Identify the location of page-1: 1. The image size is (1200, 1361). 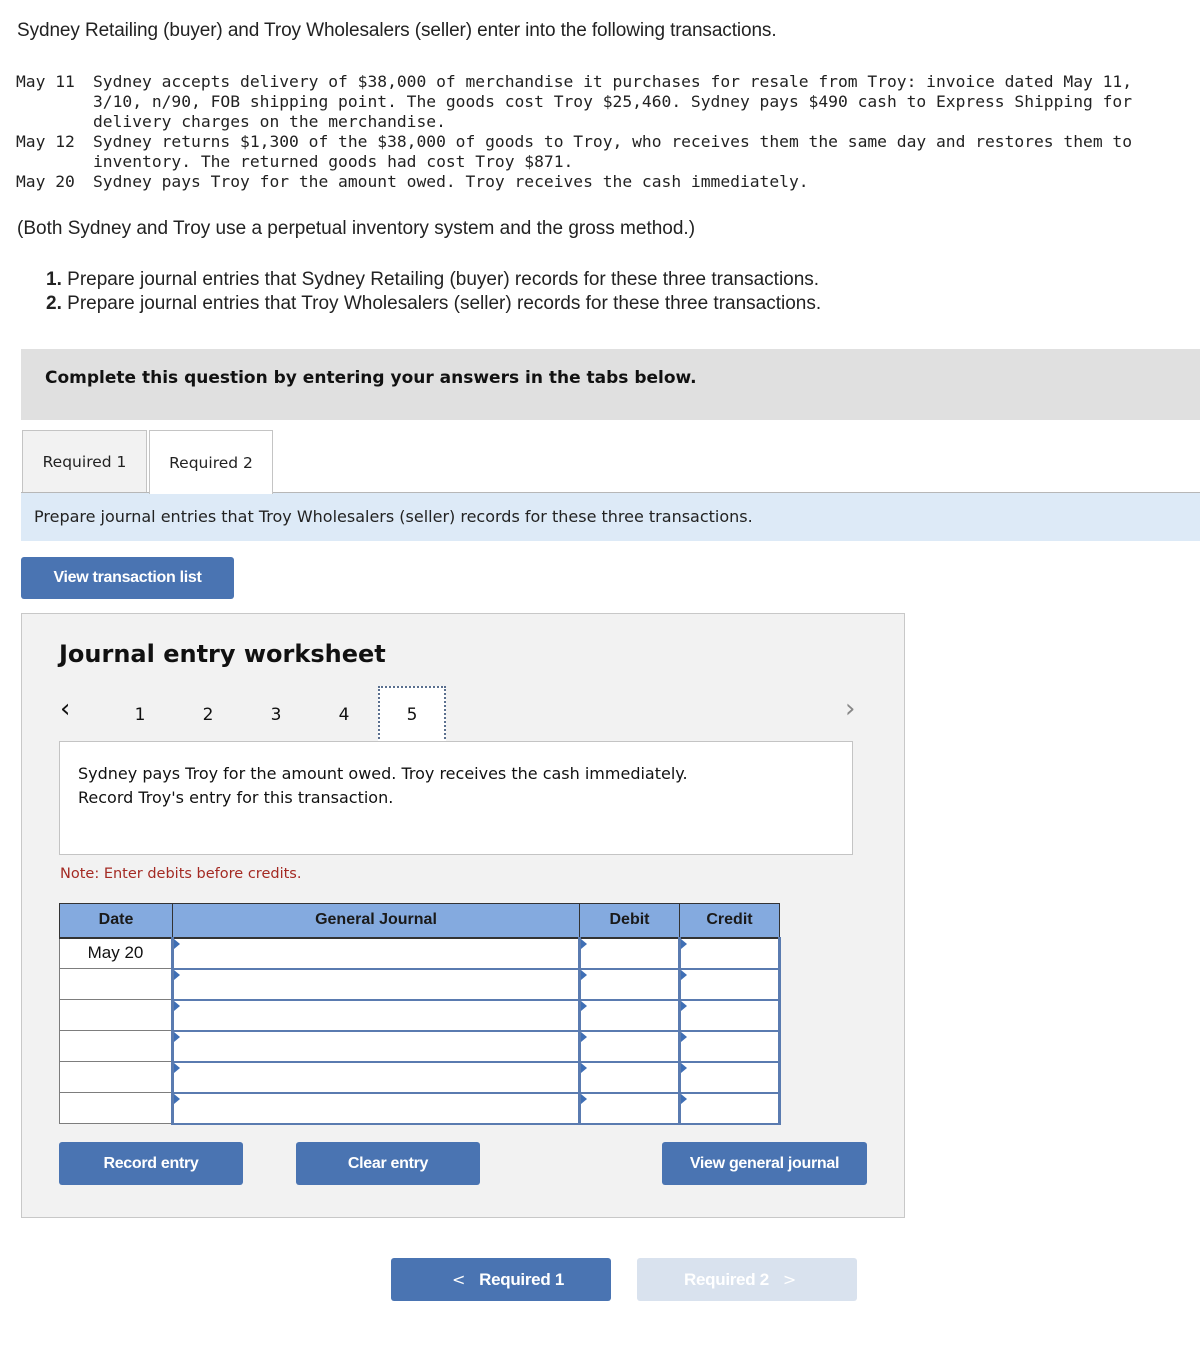
(140, 714).